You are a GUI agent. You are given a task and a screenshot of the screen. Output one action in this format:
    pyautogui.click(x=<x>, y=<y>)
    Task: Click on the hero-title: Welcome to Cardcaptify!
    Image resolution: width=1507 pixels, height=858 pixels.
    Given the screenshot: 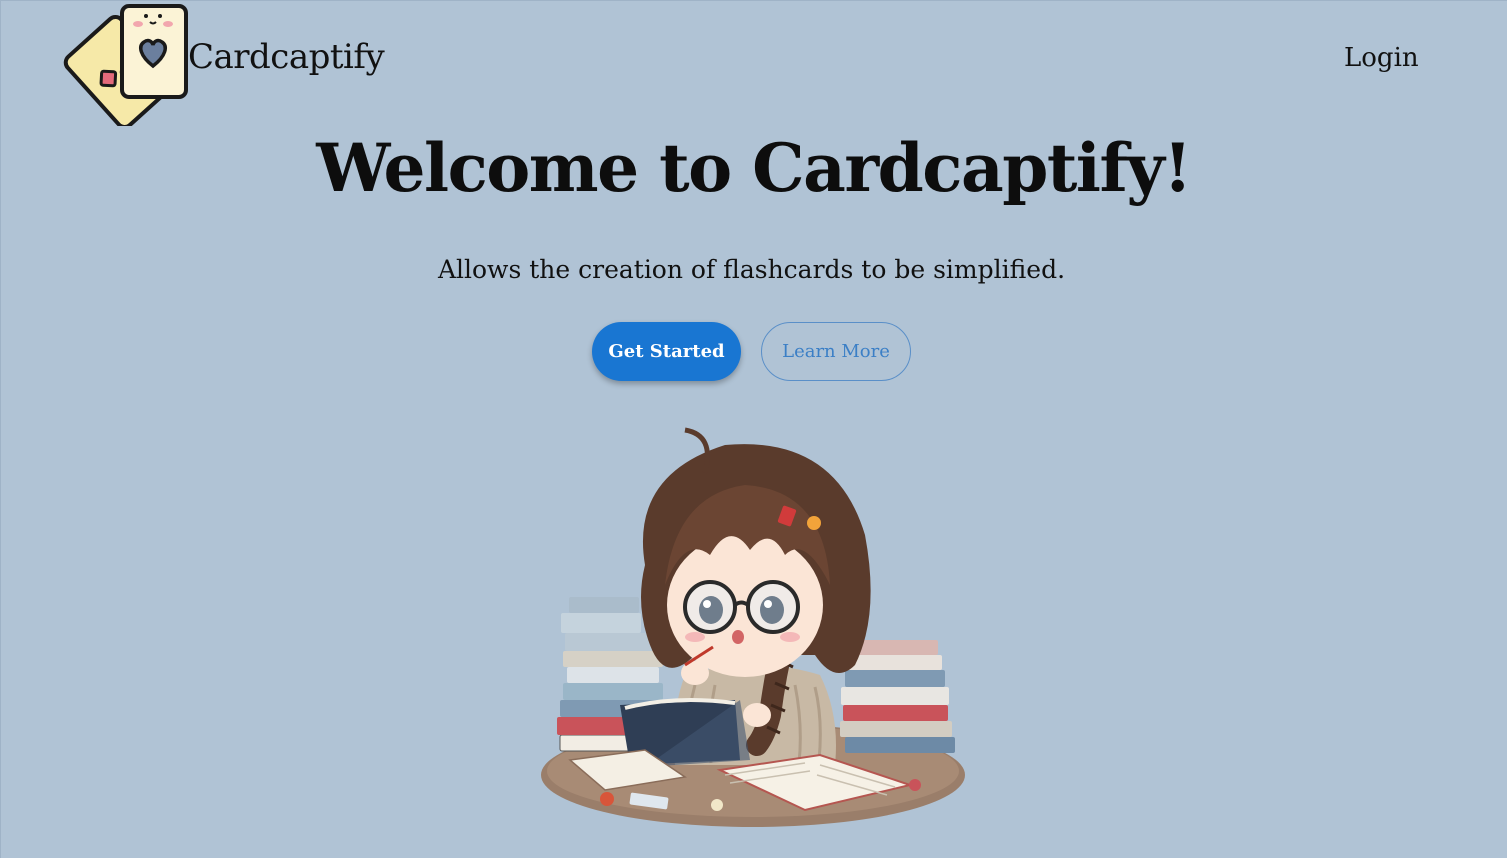 What is the action you would take?
    pyautogui.click(x=754, y=168)
    